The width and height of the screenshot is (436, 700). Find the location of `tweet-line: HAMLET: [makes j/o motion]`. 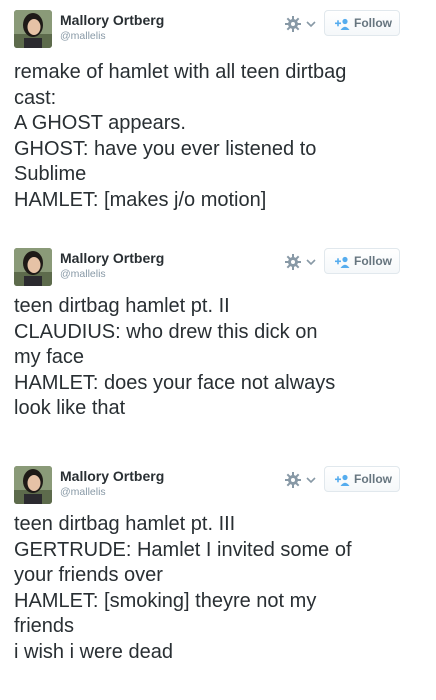

tweet-line: HAMLET: [makes j/o motion] is located at coordinates (140, 199).